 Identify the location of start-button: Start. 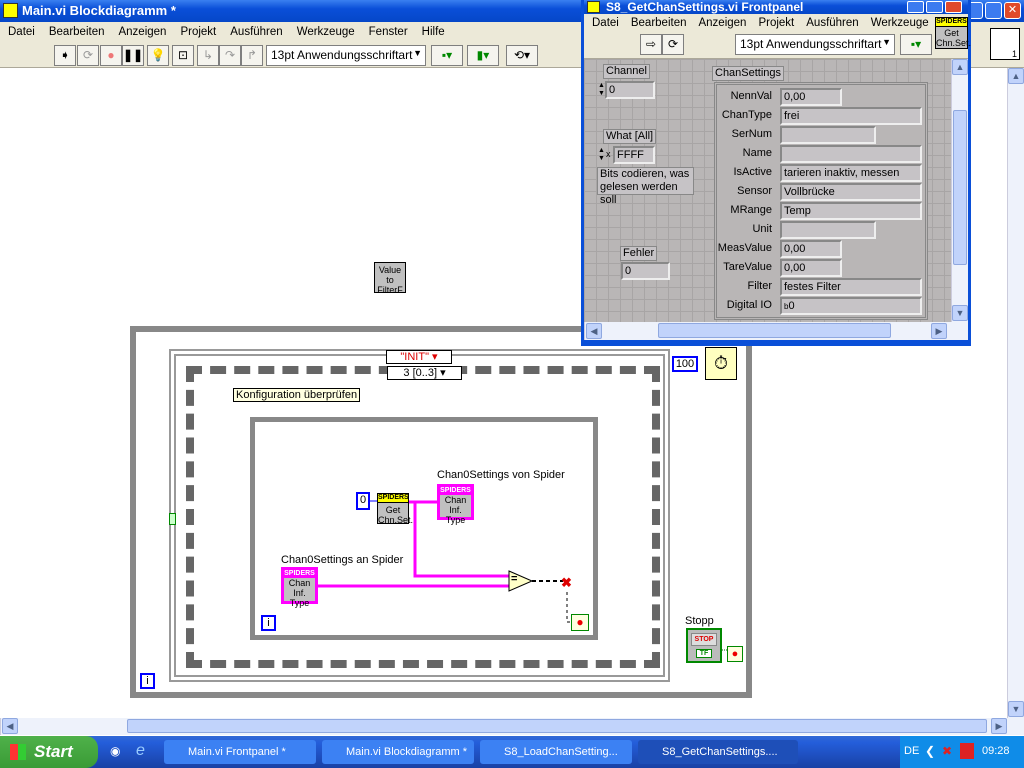
(49, 752).